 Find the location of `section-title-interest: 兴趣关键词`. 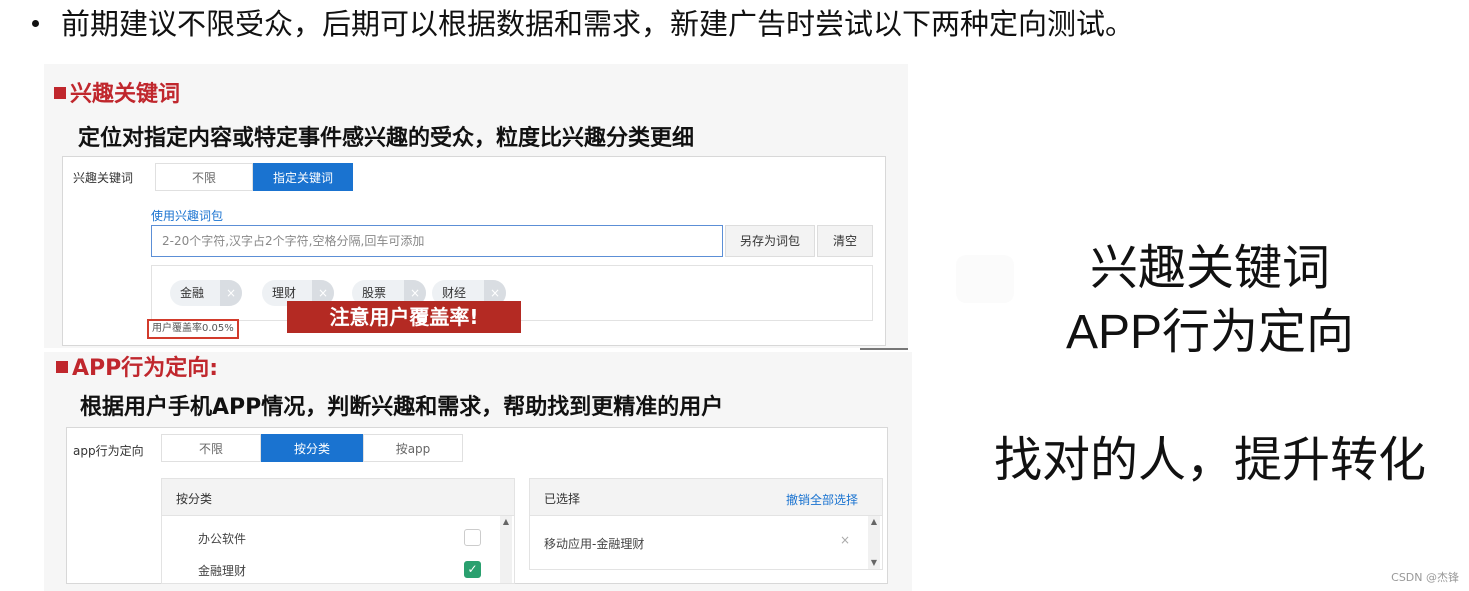

section-title-interest: 兴趣关键词 is located at coordinates (117, 92).